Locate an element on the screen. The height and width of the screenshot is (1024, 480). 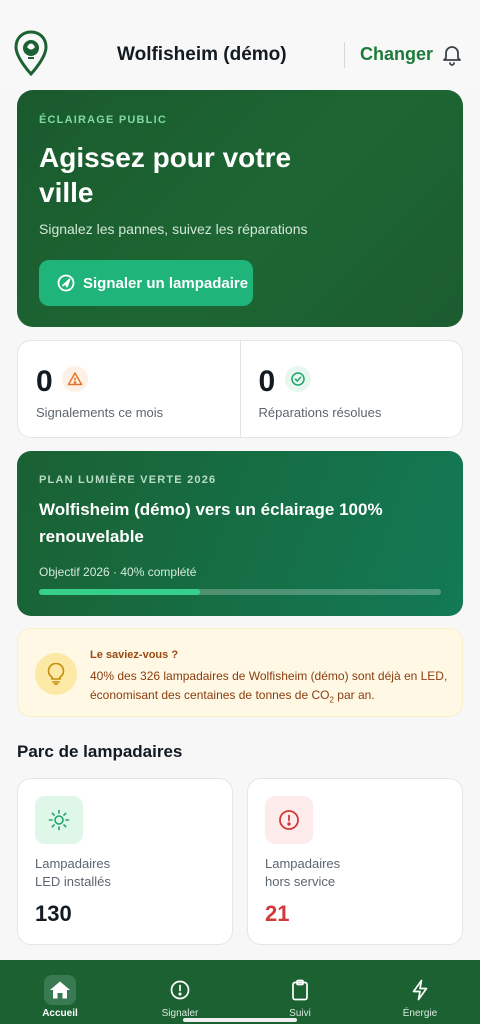
navigation-arrow-icon is located at coordinates (66, 283).